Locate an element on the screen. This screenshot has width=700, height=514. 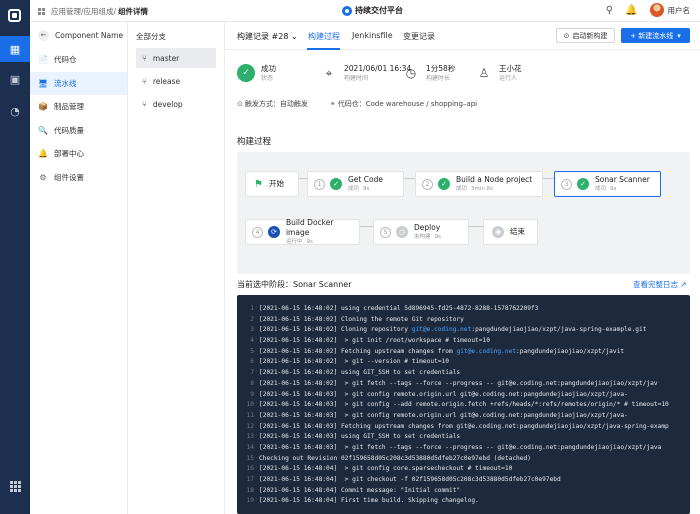
stage-deploy: 5 ◷ Deploy 未构建 9s is located at coordinates (421, 232).